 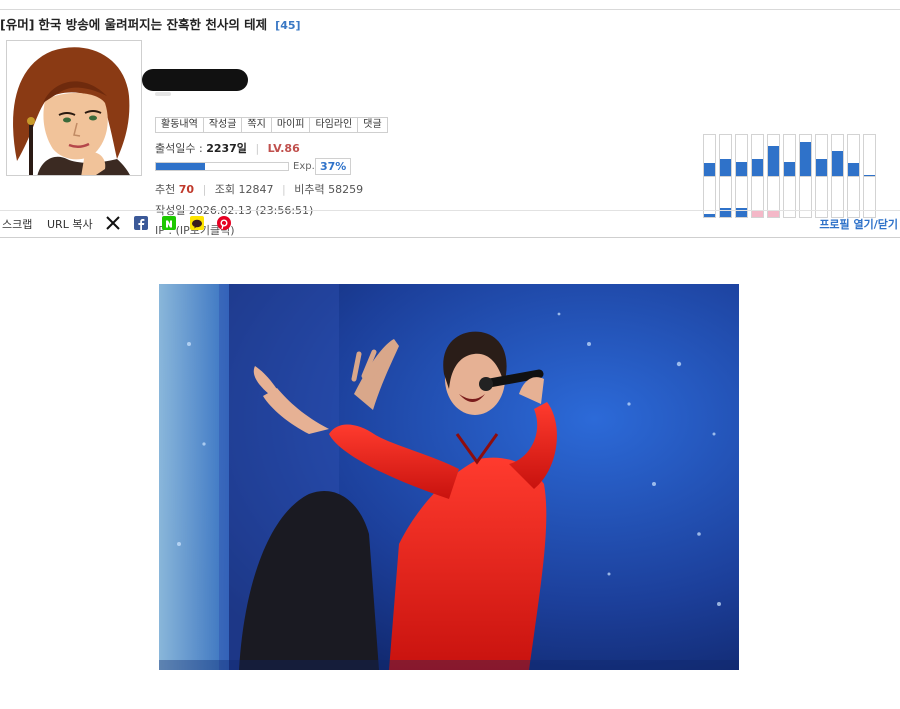 What do you see at coordinates (223, 125) in the screenshot?
I see `menu-posts: 작성글` at bounding box center [223, 125].